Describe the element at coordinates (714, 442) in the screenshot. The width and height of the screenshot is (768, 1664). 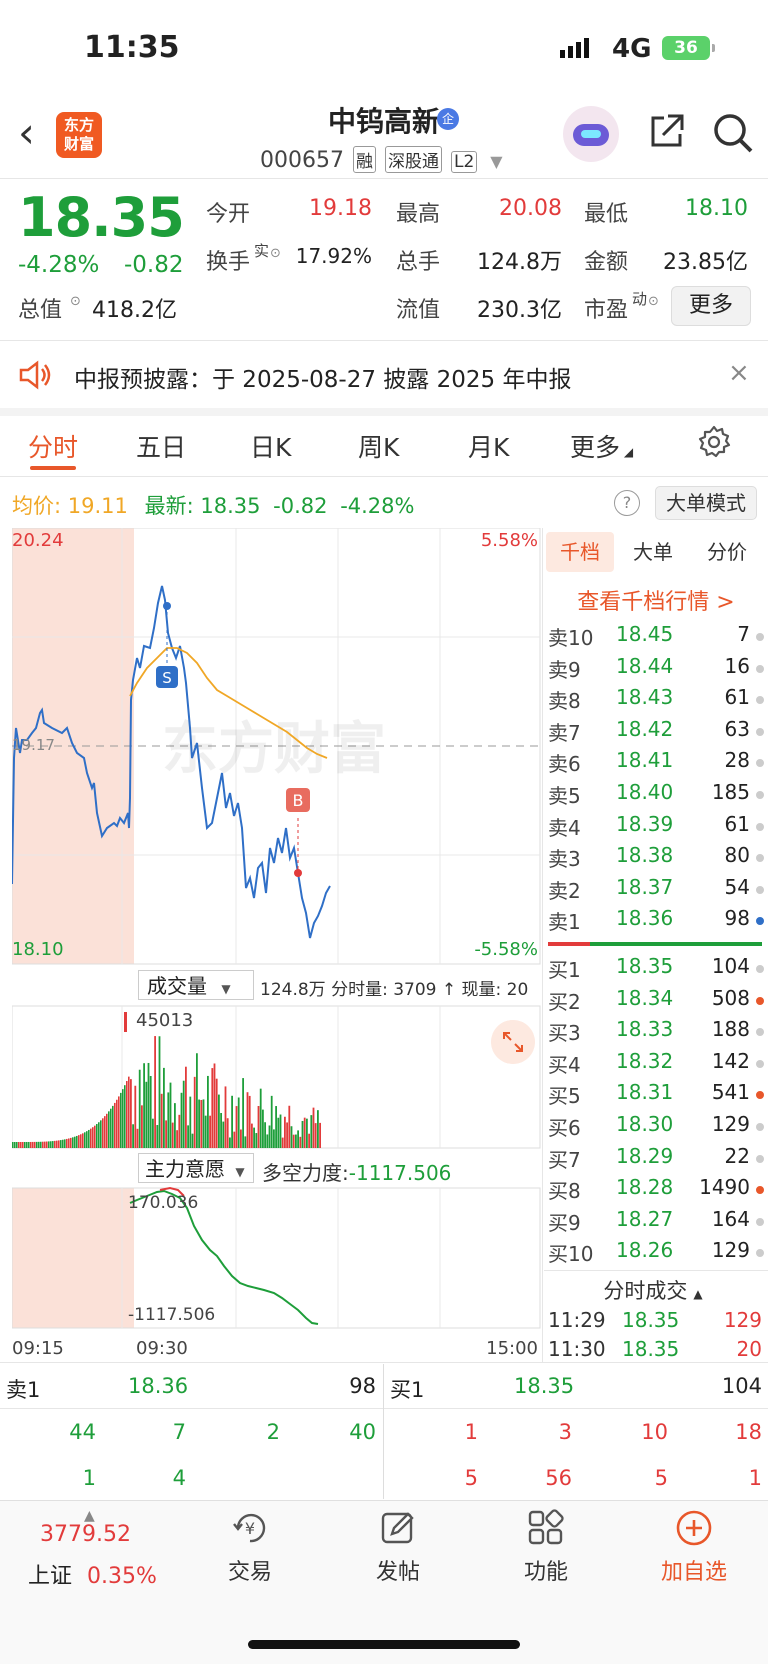
I see `gear-icon` at that location.